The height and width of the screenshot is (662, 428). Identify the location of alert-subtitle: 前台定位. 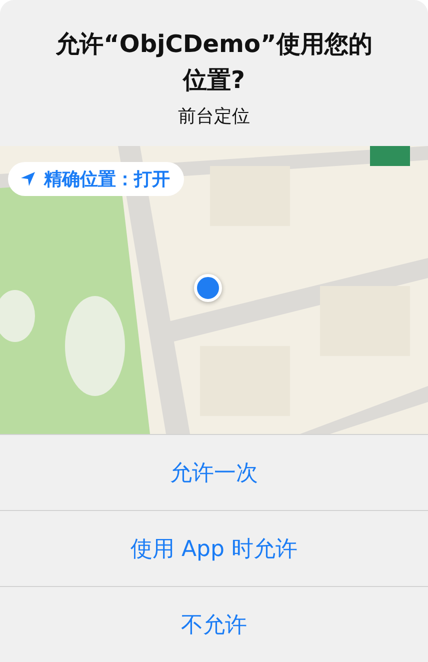
(214, 116).